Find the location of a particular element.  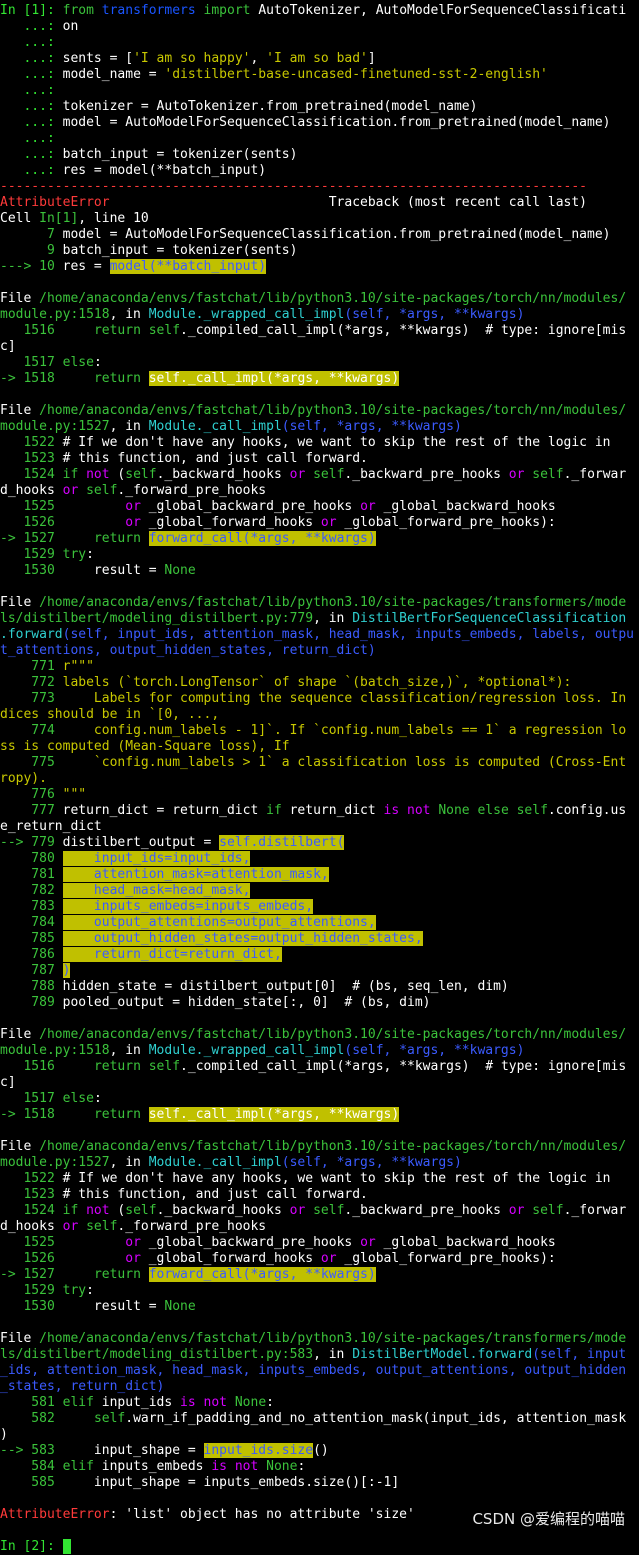

terminal-text-span: self._call_impl(*args, **kwargs) is located at coordinates (274, 1114).